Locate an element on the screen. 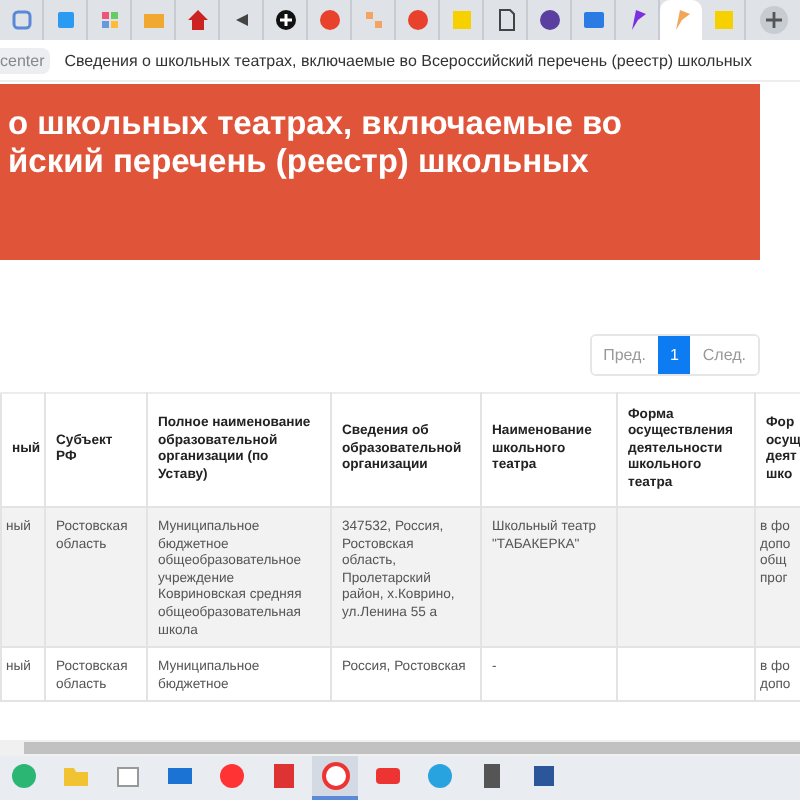 The image size is (800, 800). site-badge: center is located at coordinates (25, 60).